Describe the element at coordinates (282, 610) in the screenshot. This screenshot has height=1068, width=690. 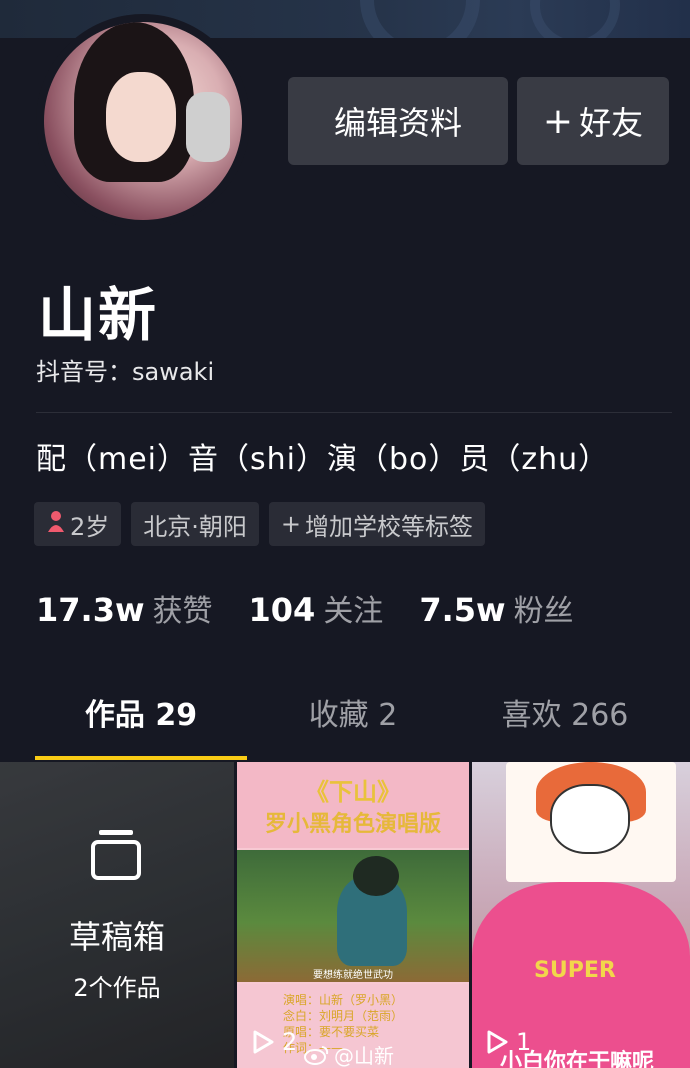
I see `stat-following-value: 104` at that location.